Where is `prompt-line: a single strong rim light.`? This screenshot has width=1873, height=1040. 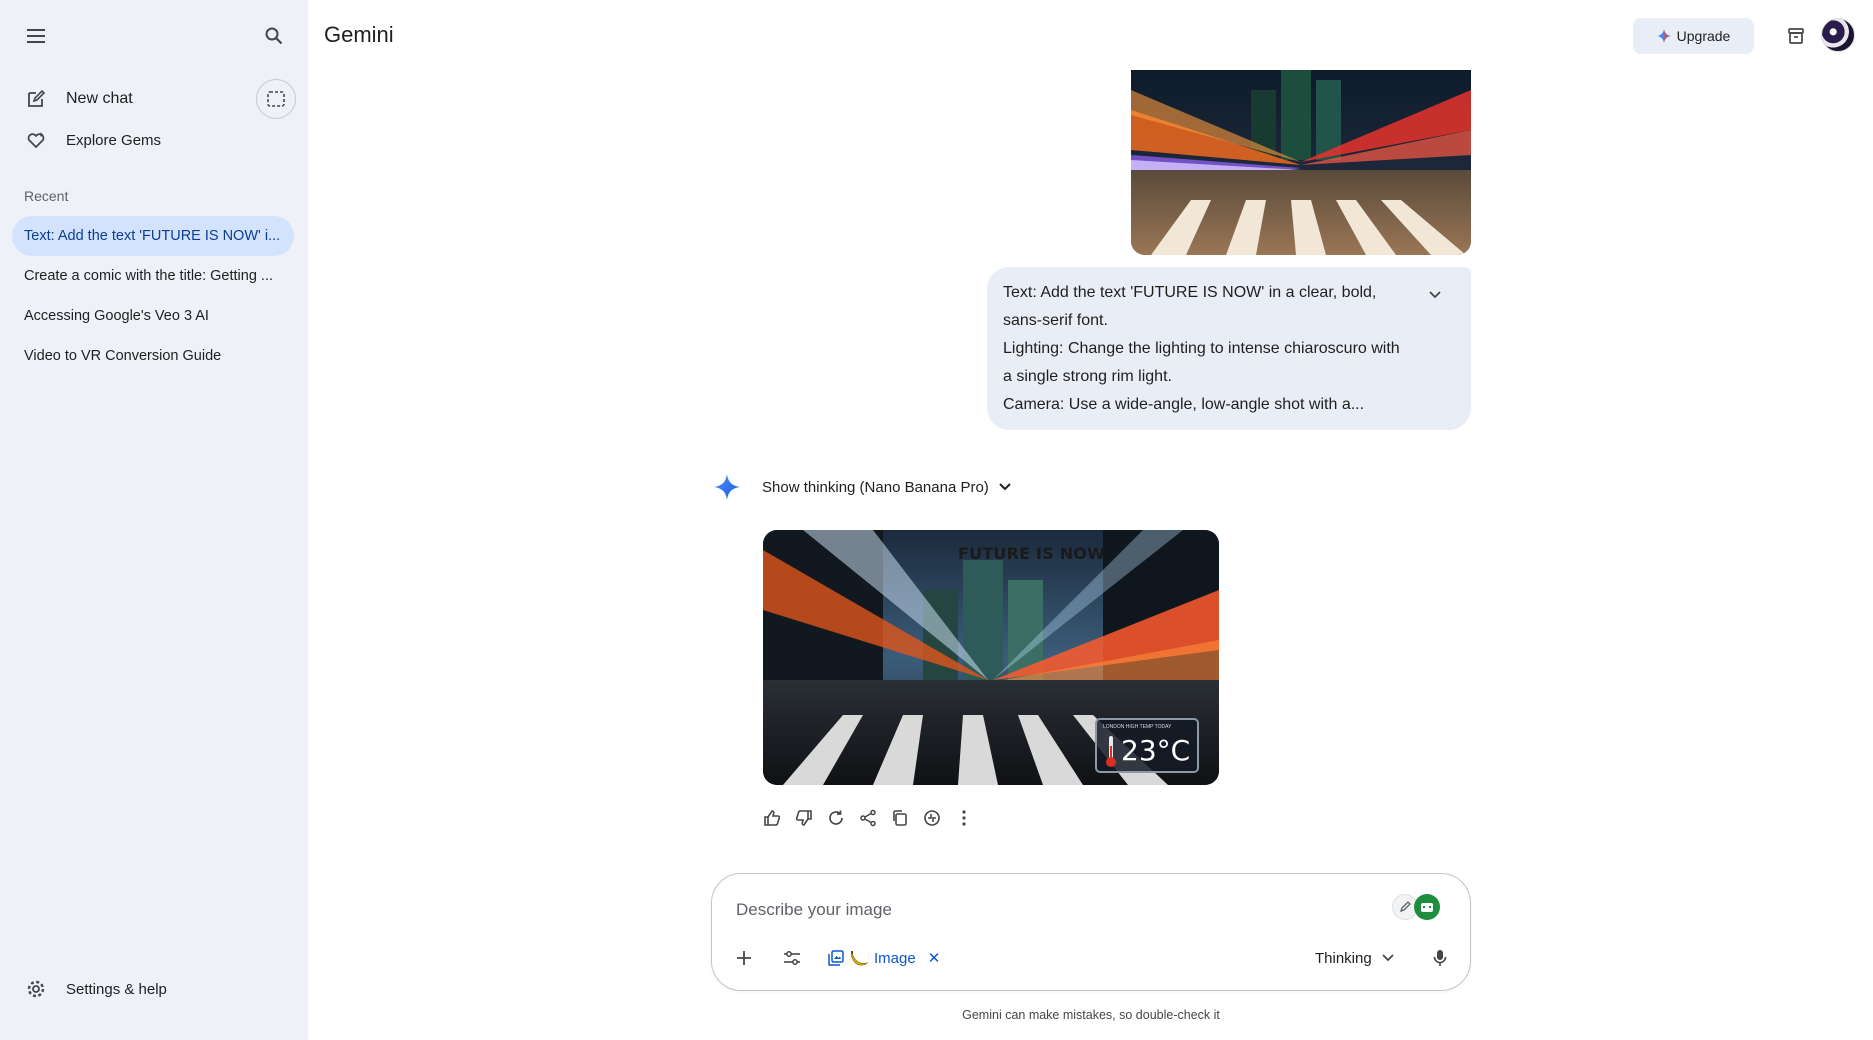
prompt-line: a single strong rim light. is located at coordinates (1087, 376).